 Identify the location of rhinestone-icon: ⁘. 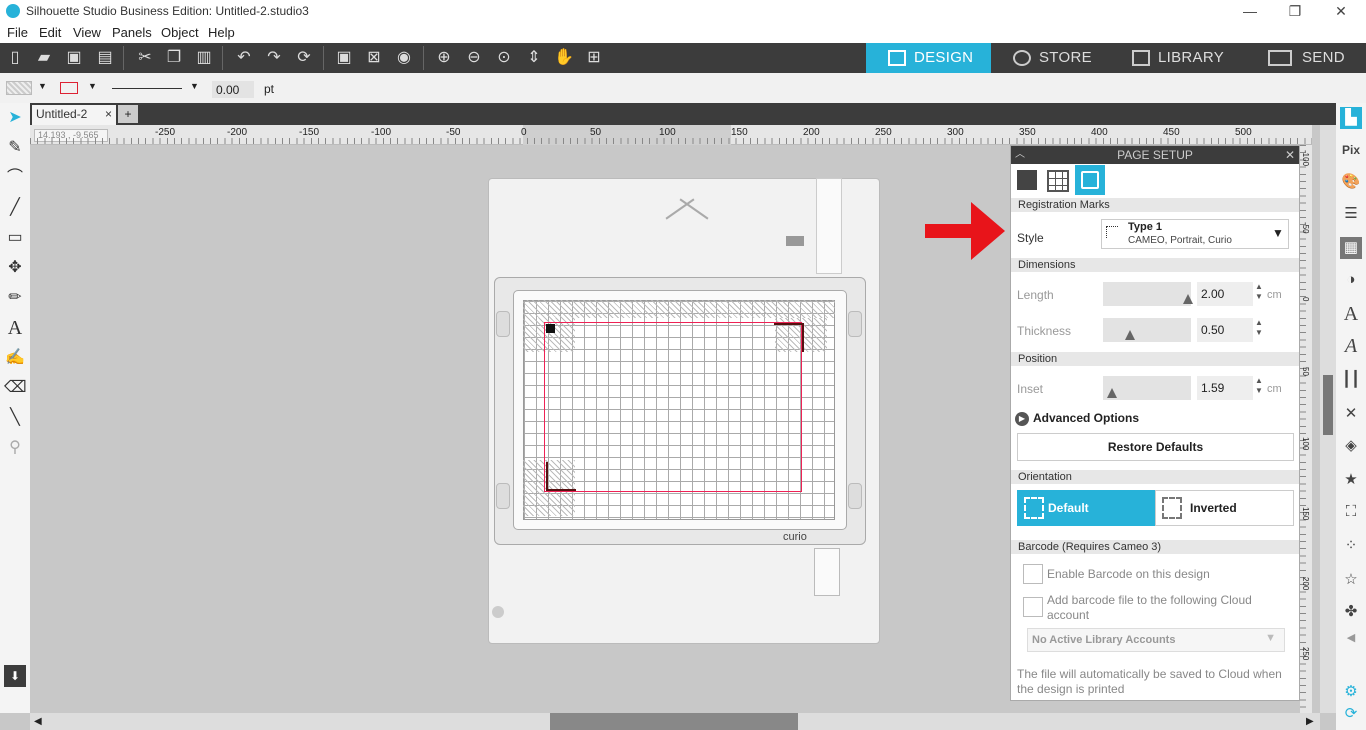
(1351, 546).